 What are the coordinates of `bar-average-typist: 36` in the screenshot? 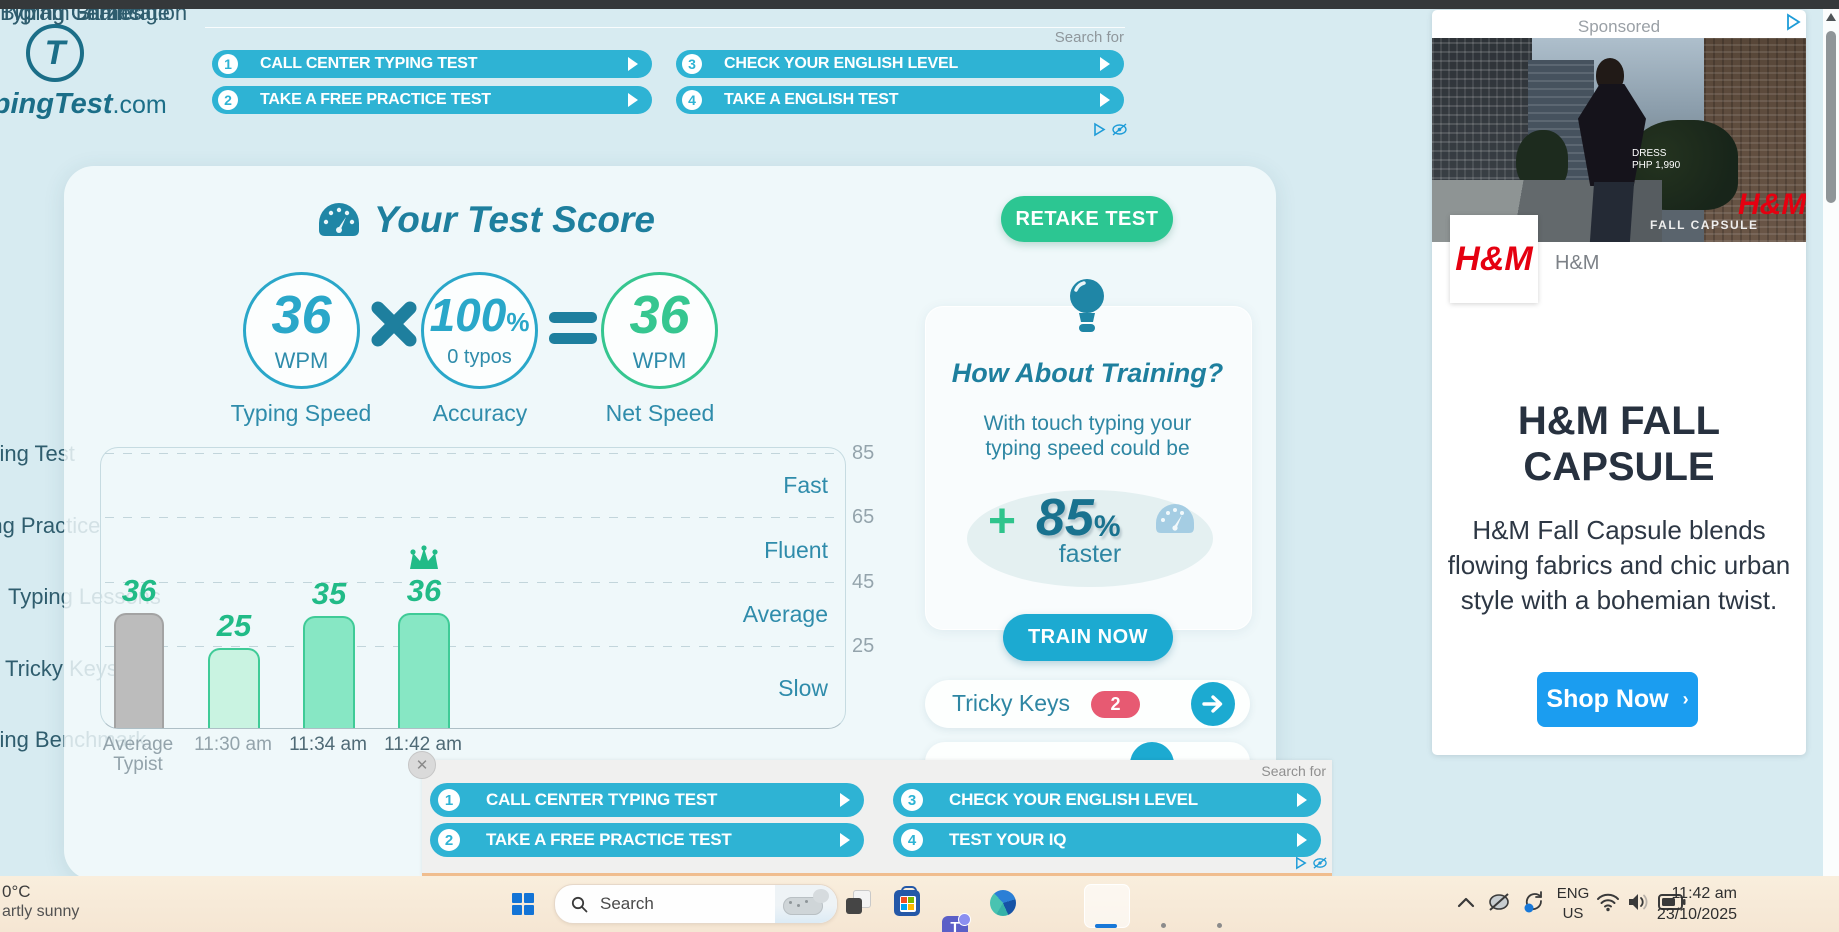 It's located at (139, 650).